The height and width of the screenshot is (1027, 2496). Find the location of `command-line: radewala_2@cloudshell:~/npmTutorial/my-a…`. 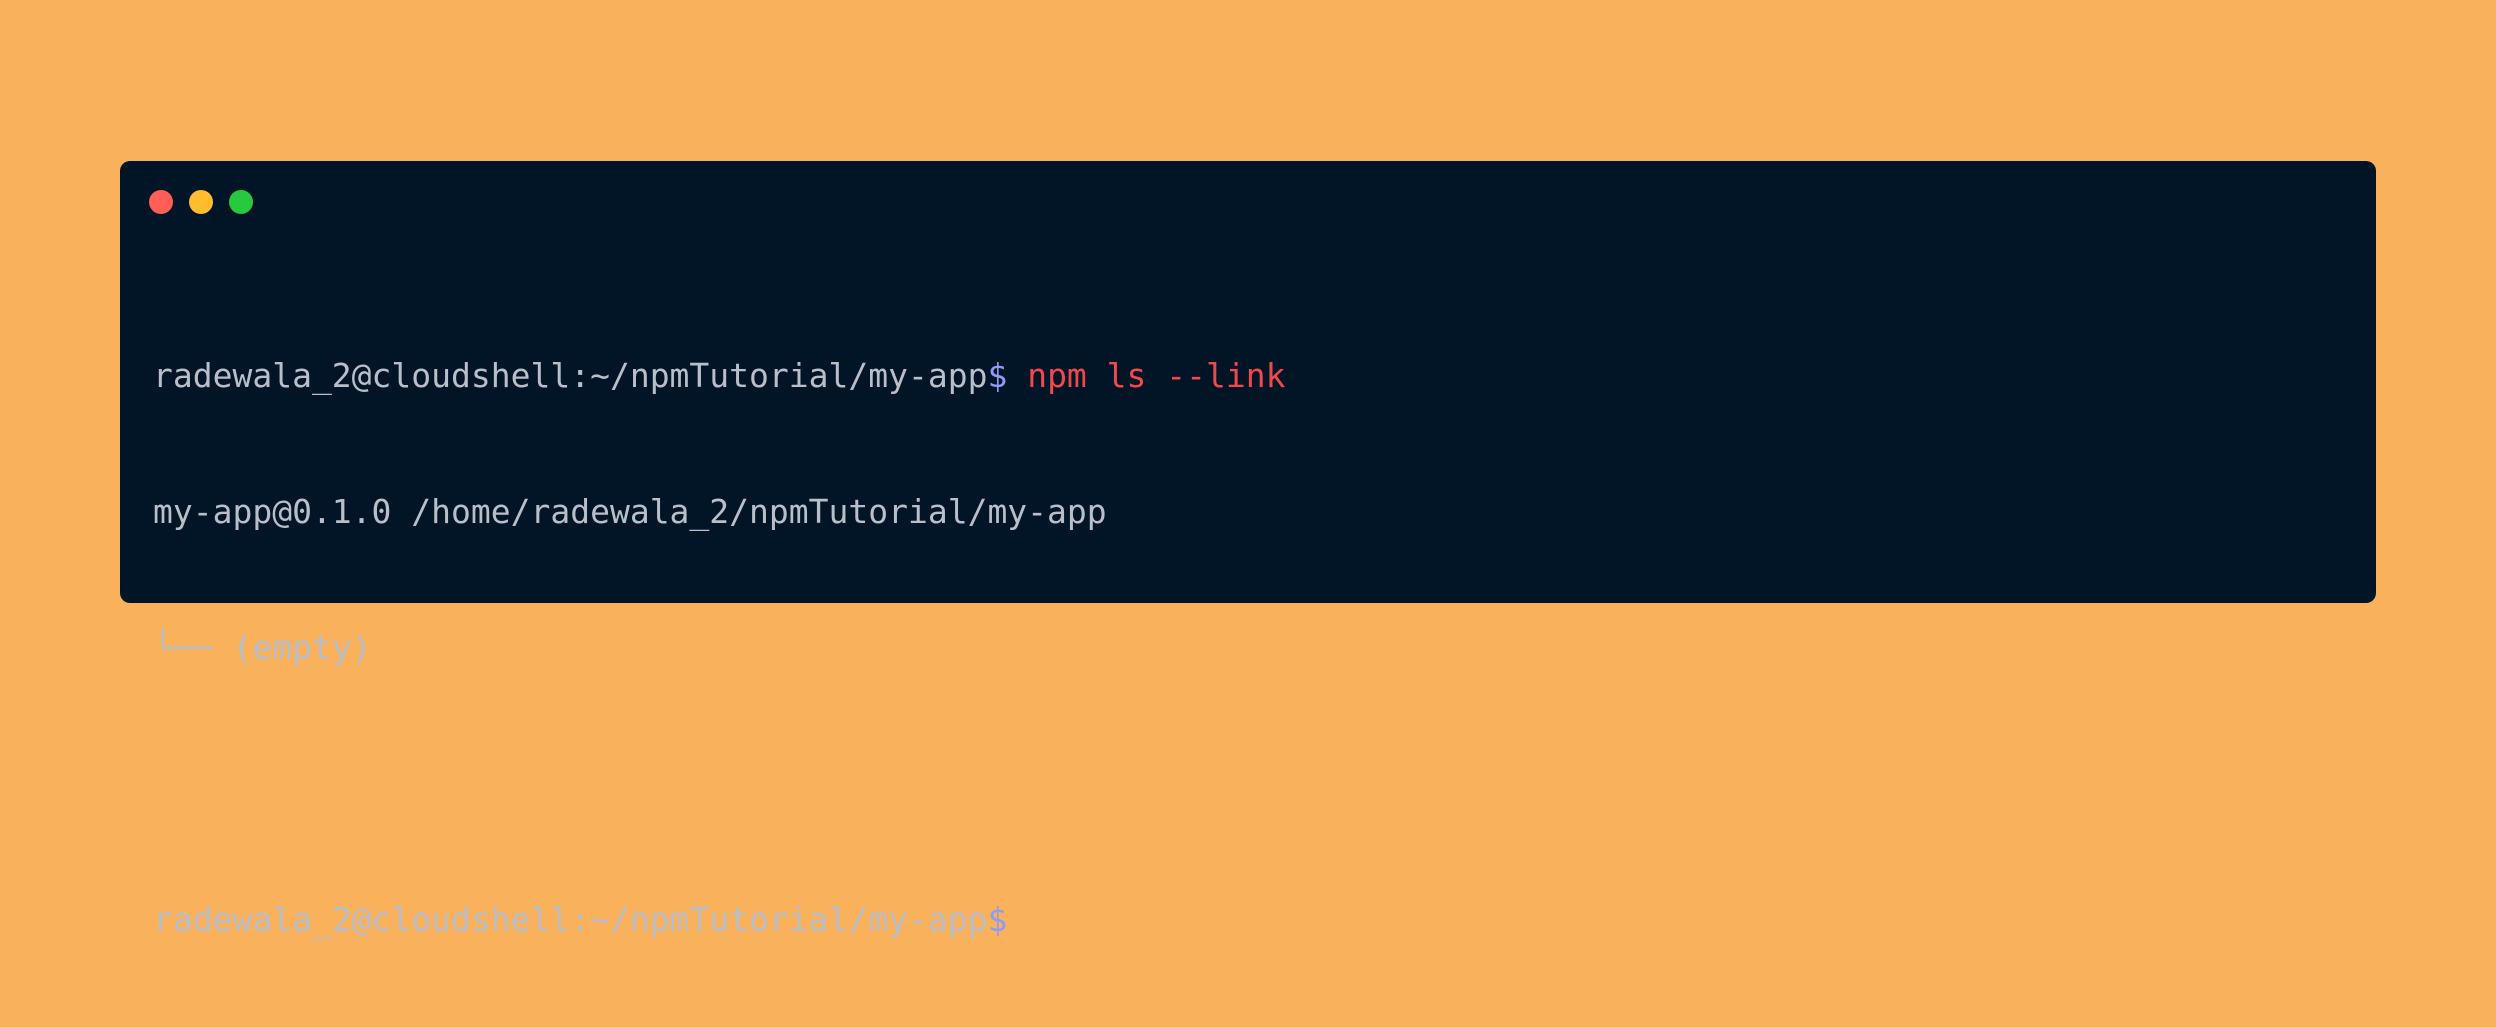

command-line: radewala_2@cloudshell:~/npmTutorial/my-a… is located at coordinates (719, 376).